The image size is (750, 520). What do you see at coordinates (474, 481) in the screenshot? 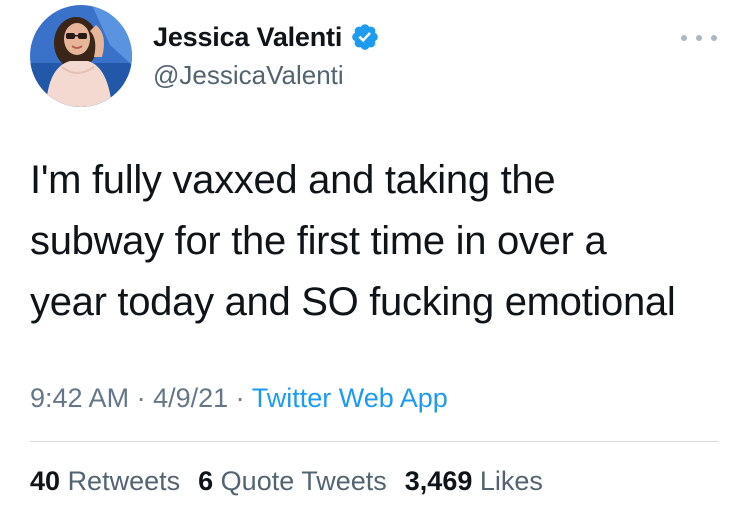
I see `likes-stat: 3,469 Likes` at bounding box center [474, 481].